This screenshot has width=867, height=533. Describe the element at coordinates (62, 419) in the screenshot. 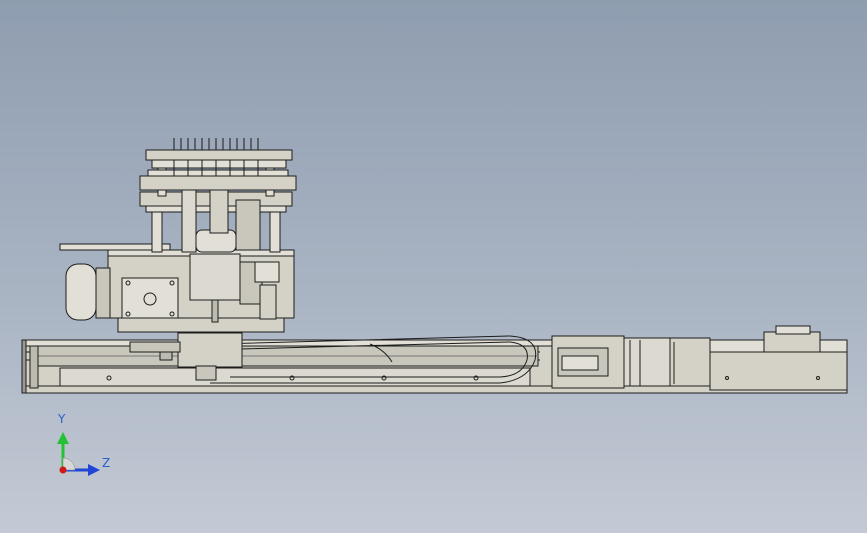

I see `y-axis-label: Y` at that location.